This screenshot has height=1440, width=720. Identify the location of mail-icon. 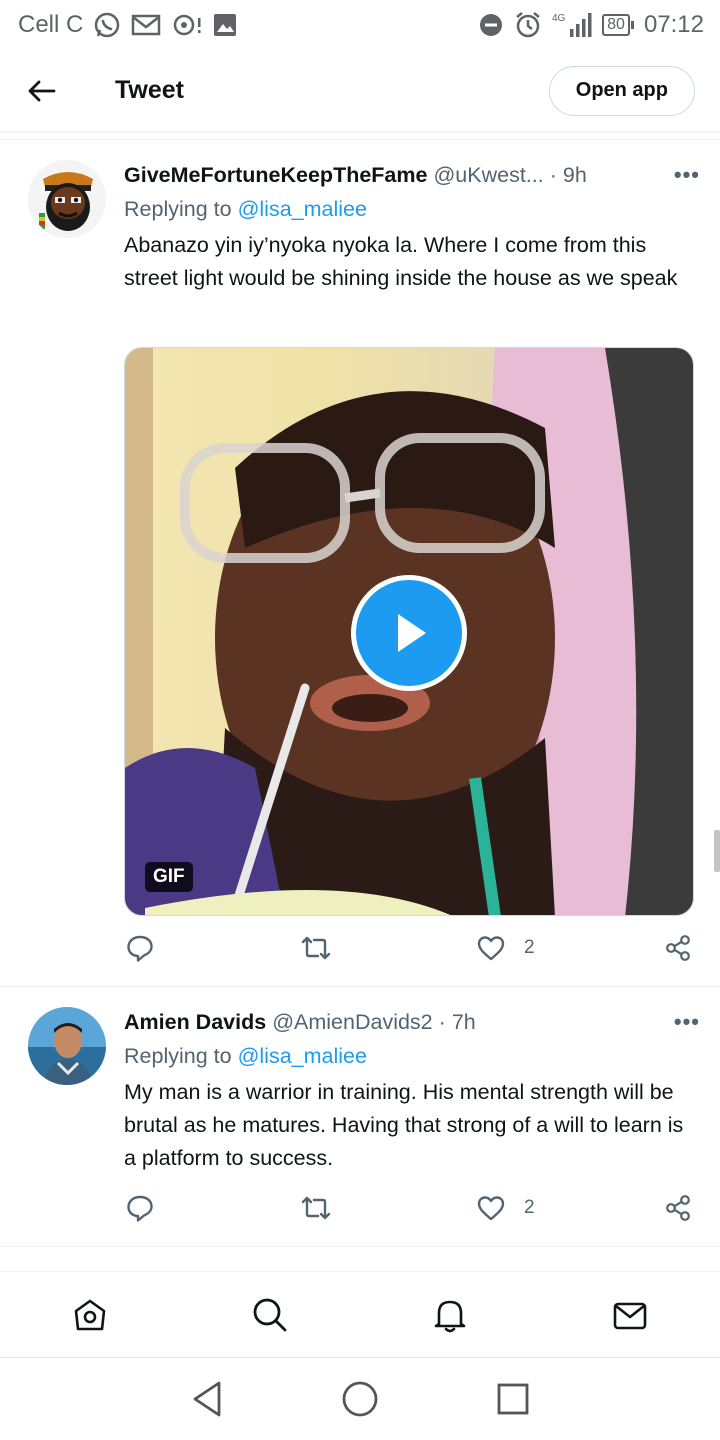
(146, 25).